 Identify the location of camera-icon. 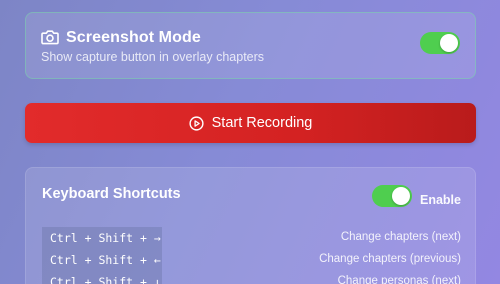
(50, 37).